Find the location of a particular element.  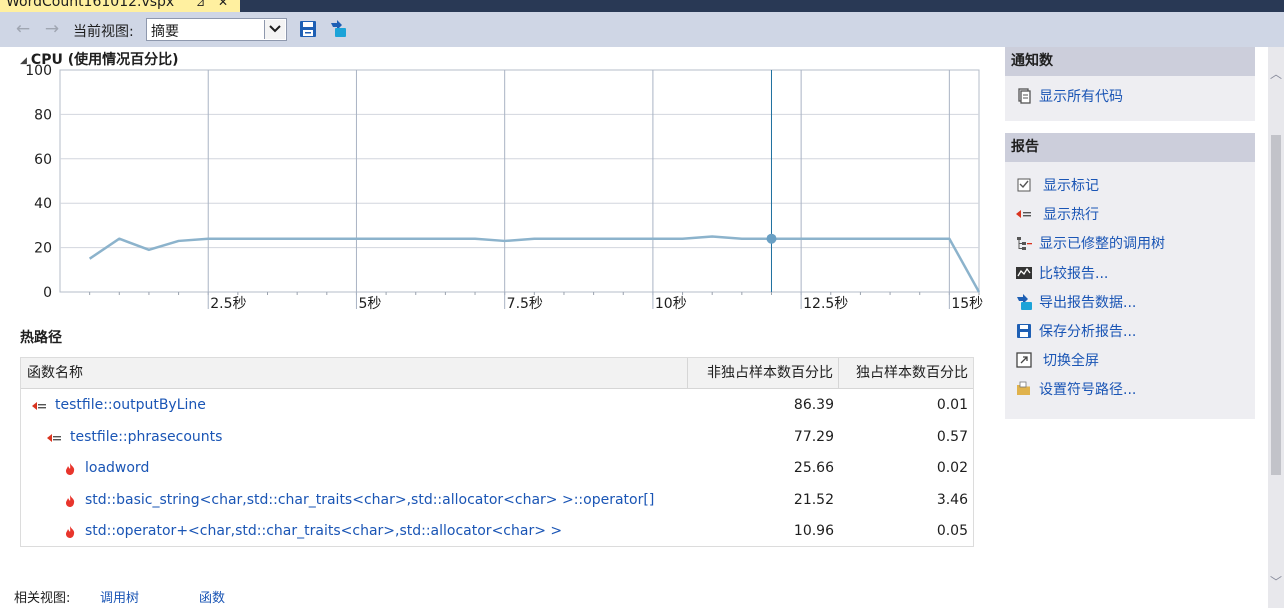

pin-icon: ⊿ is located at coordinates (200, 6).